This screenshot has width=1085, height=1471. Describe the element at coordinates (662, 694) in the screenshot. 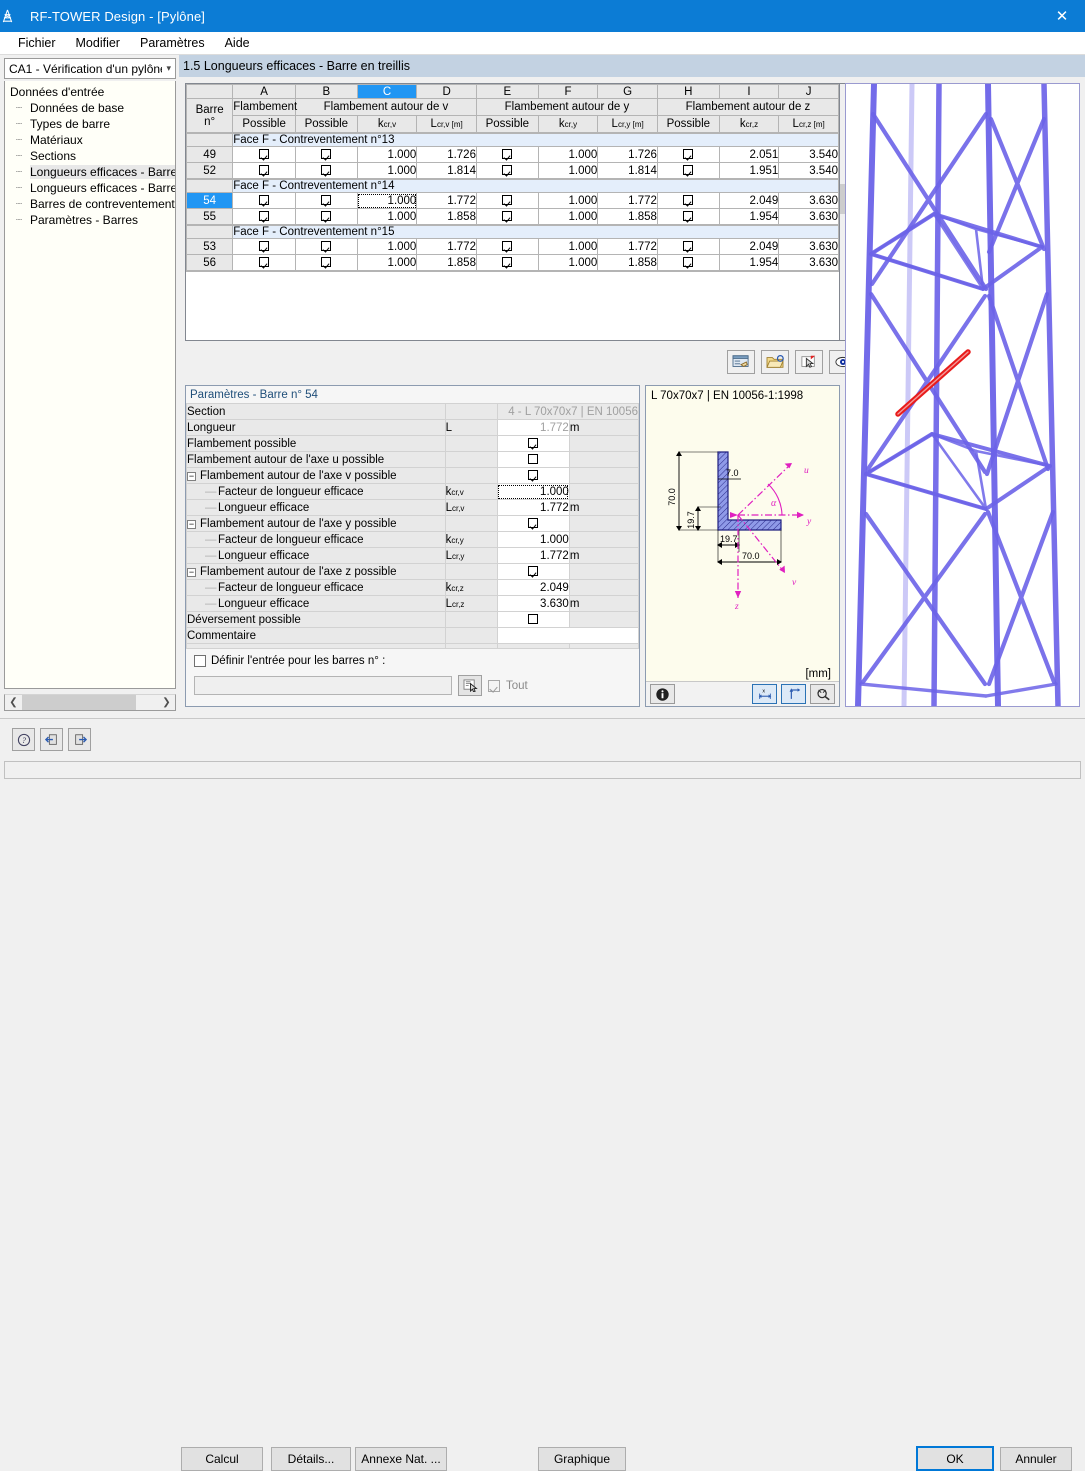

I see `info-icon` at that location.